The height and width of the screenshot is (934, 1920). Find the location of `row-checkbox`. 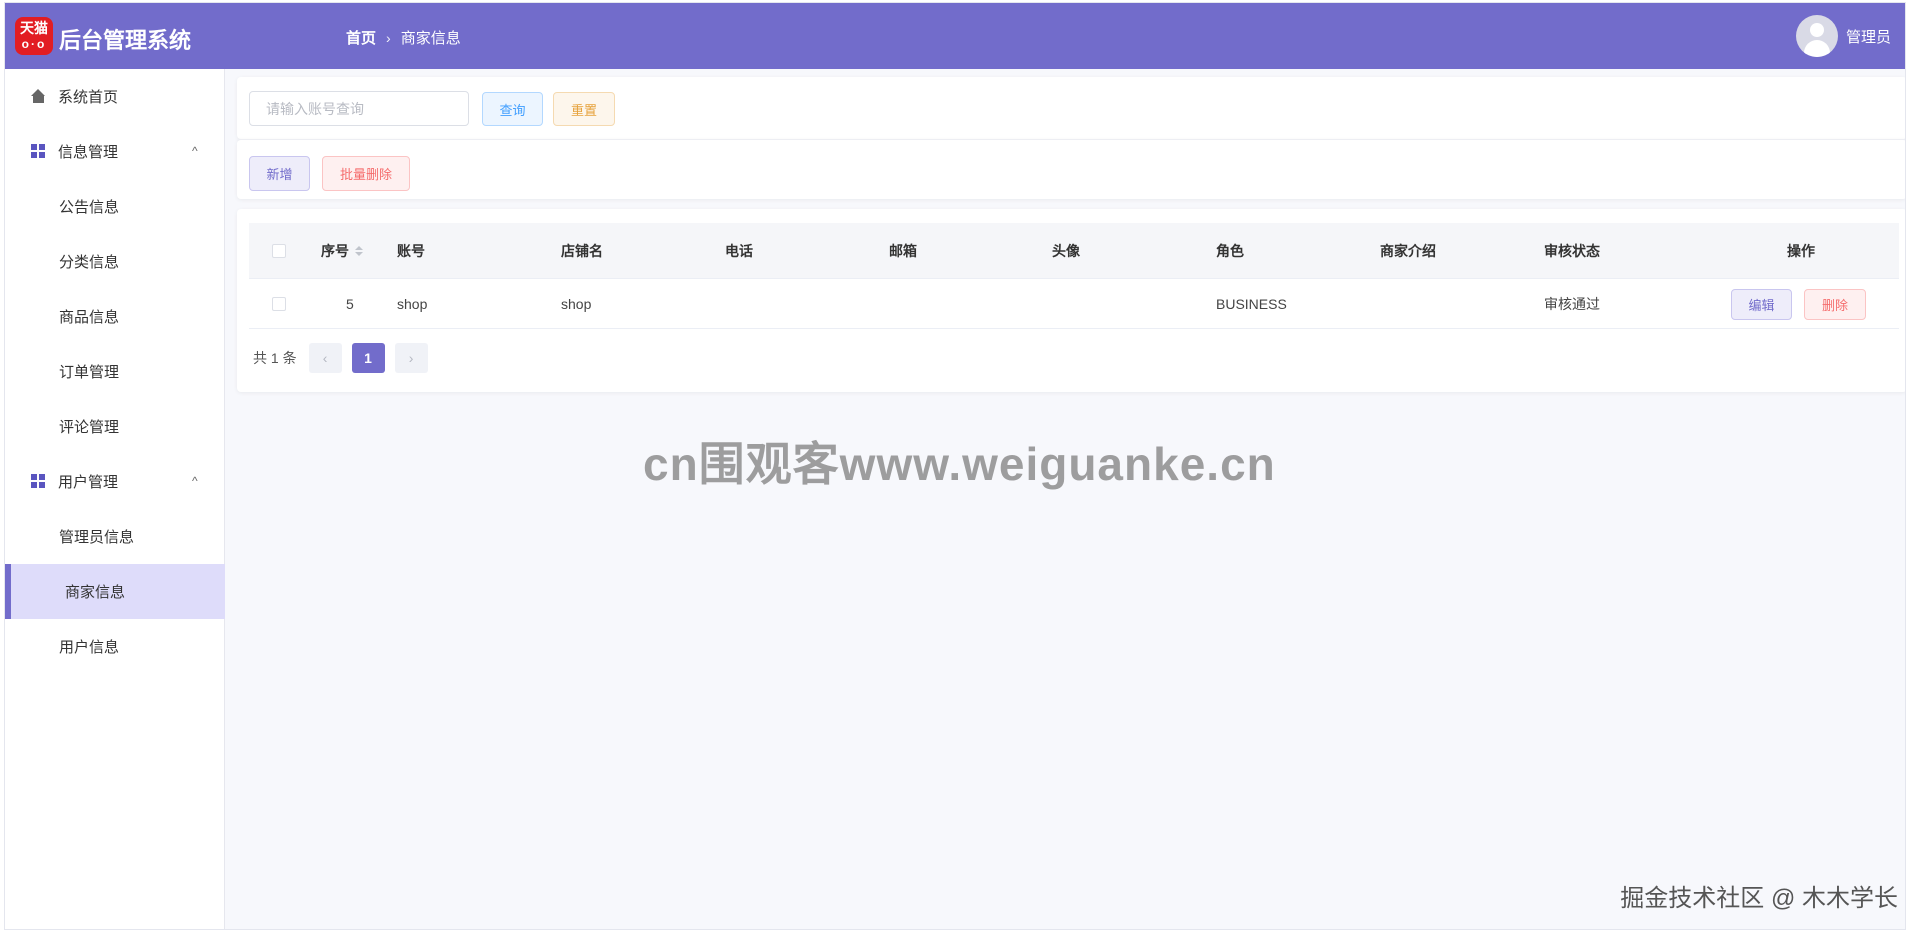

row-checkbox is located at coordinates (279, 303).